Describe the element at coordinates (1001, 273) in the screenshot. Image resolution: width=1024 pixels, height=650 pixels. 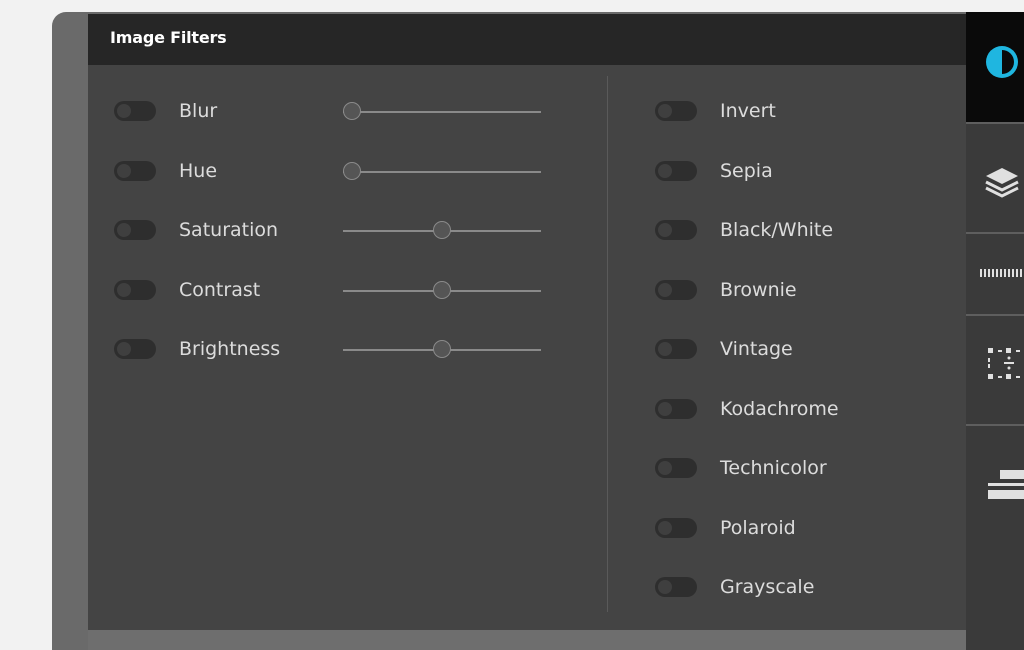
I see `ruler-icon` at that location.